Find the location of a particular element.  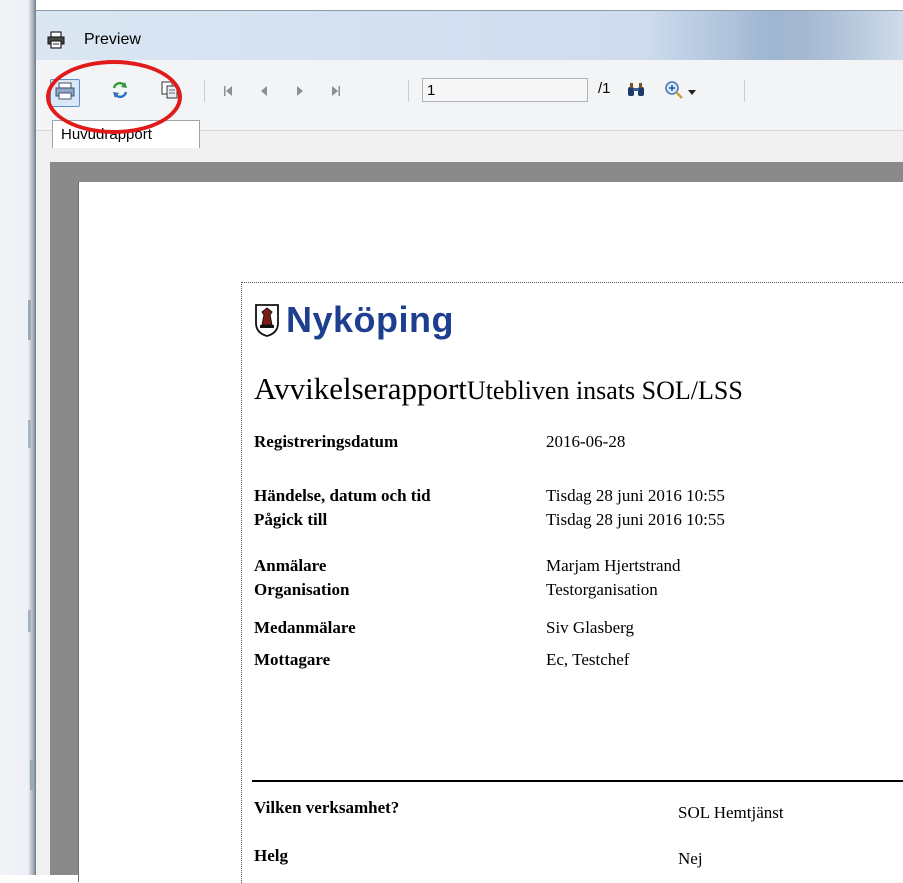

question-label: Vilken verksamhet? is located at coordinates (327, 807).